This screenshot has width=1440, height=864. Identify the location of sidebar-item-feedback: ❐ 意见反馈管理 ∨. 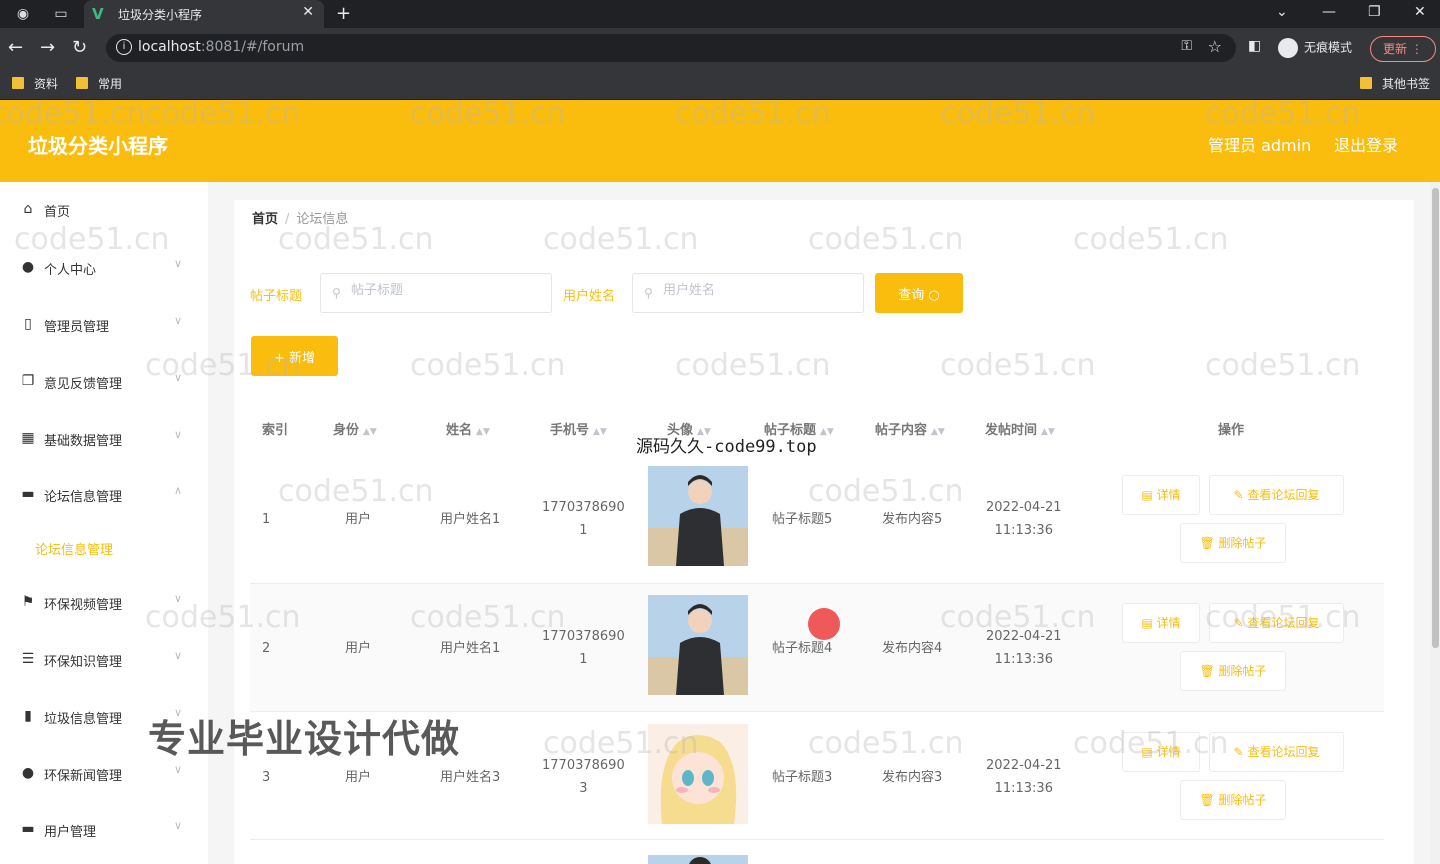
(104, 382).